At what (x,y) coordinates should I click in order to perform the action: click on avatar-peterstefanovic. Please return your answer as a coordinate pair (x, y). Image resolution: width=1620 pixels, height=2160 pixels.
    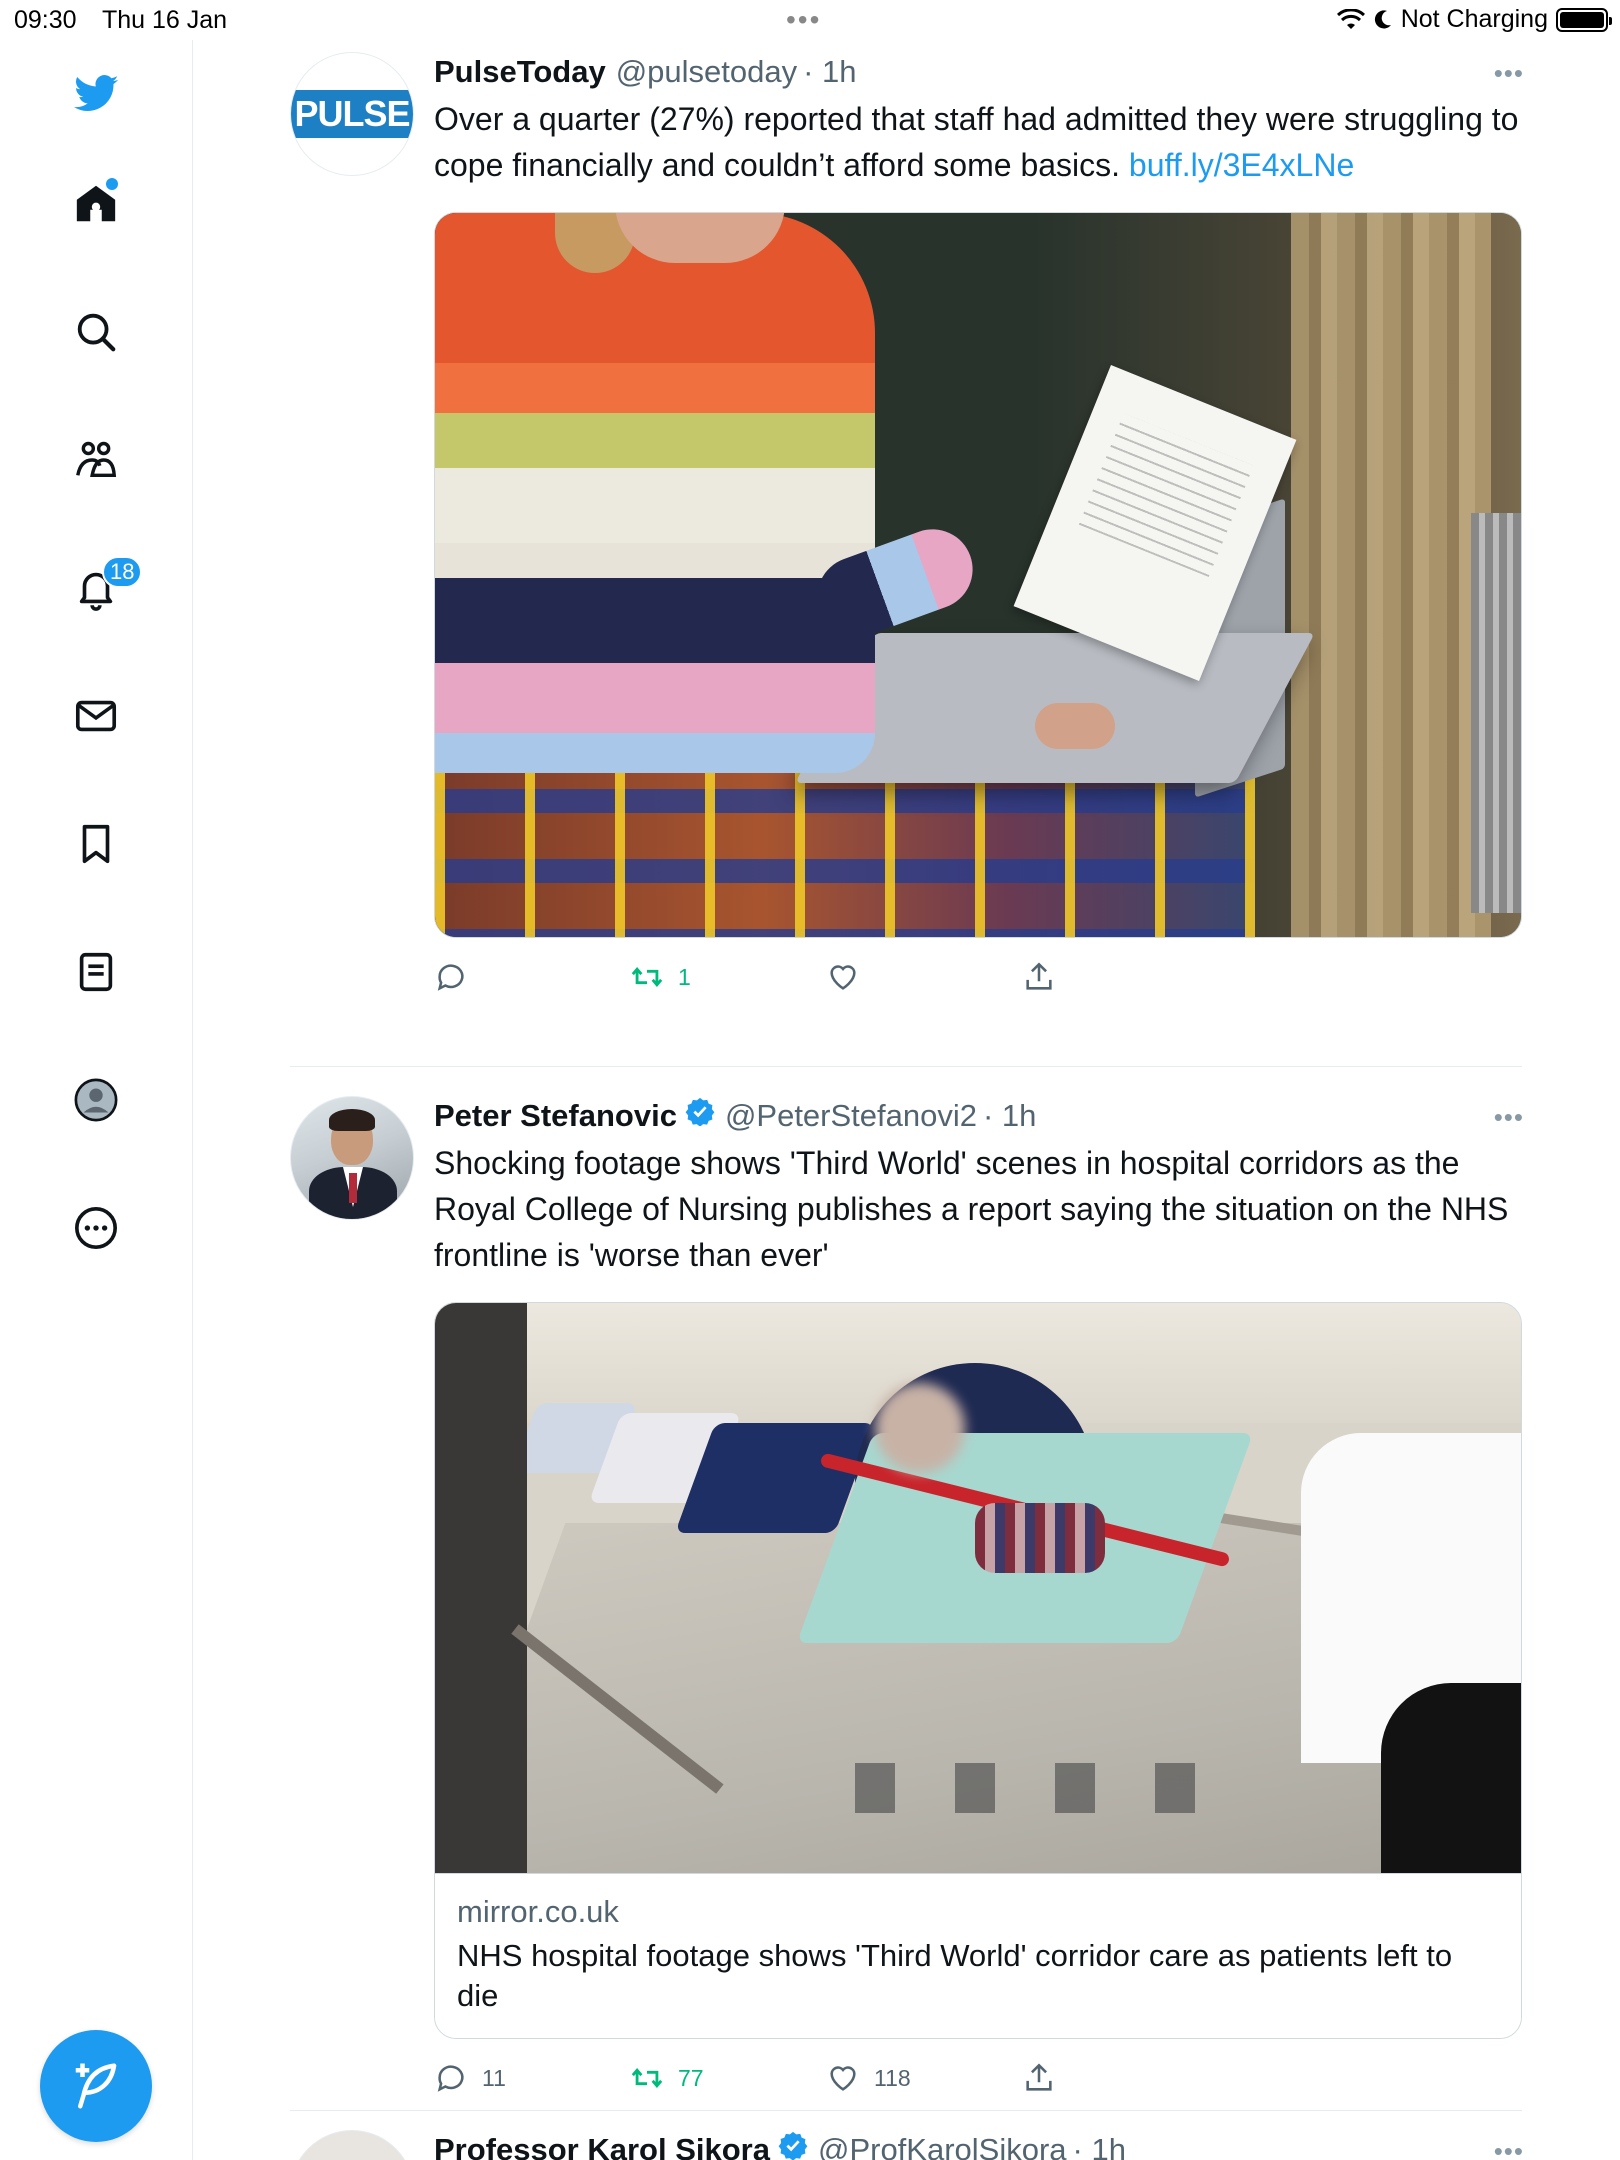
    Looking at the image, I should click on (352, 1158).